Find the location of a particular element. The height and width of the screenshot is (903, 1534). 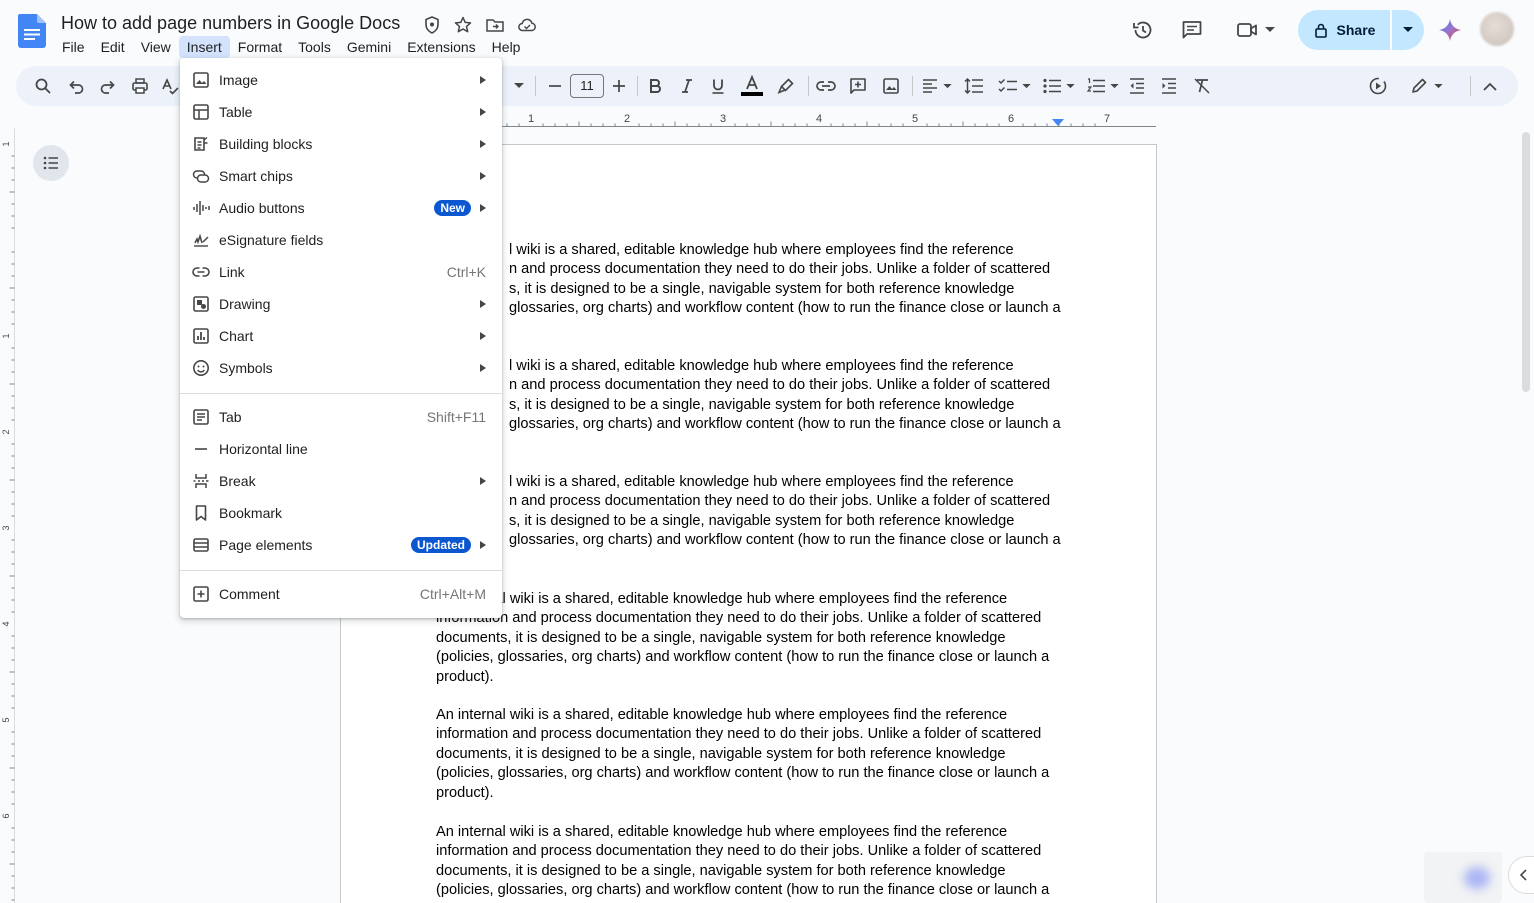

menu-item-page-elements: Page elements Updated is located at coordinates (341, 545).